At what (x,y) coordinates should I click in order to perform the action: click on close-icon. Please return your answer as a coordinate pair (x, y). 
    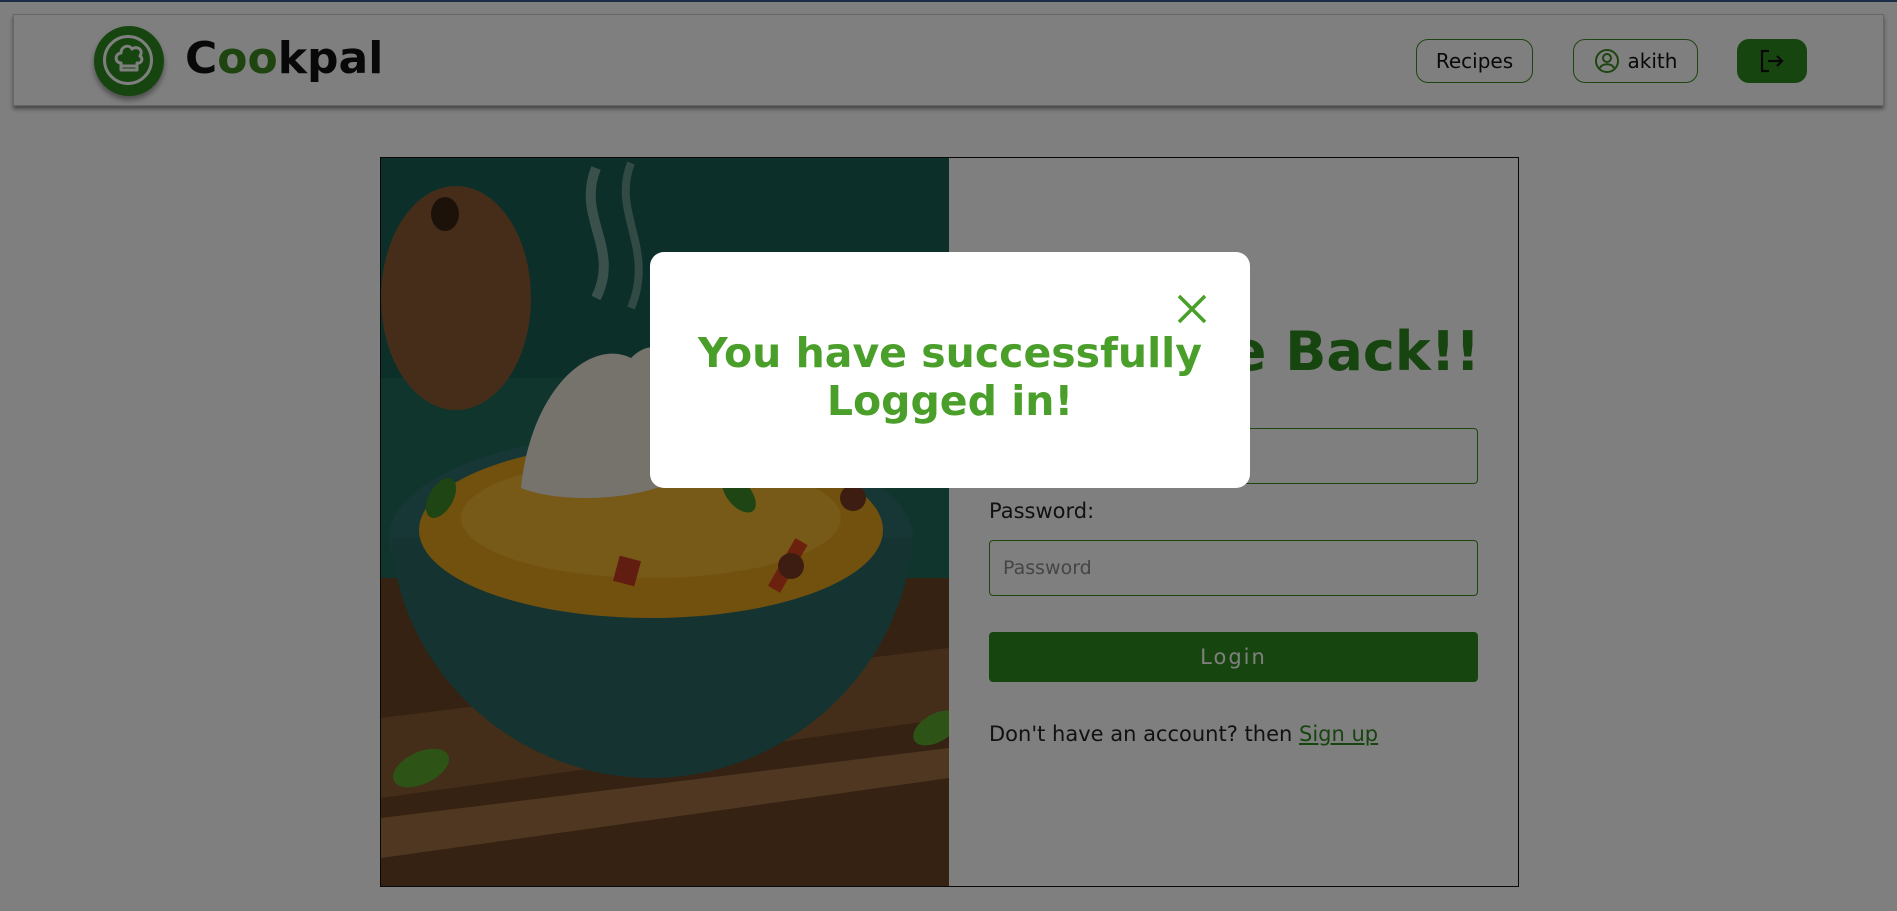
    Looking at the image, I should click on (1192, 309).